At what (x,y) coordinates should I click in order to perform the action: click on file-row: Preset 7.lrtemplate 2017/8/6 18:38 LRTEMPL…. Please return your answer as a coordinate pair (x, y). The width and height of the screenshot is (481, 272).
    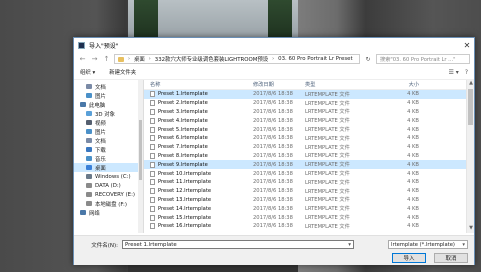
    Looking at the image, I should click on (309, 147).